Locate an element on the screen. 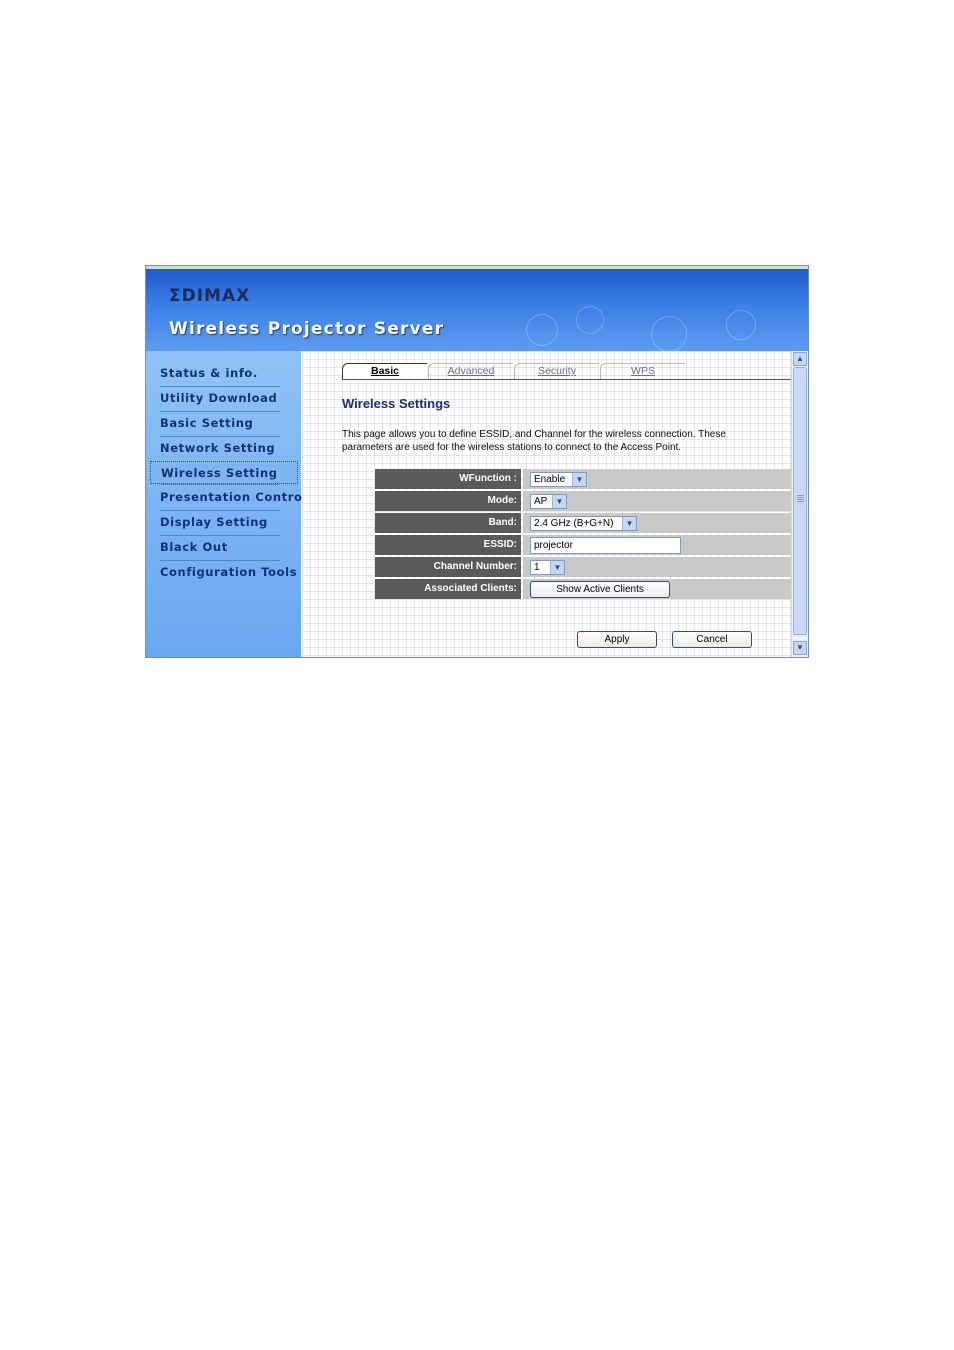 This screenshot has width=954, height=1350. page-title: Wireless Settings is located at coordinates (396, 403).